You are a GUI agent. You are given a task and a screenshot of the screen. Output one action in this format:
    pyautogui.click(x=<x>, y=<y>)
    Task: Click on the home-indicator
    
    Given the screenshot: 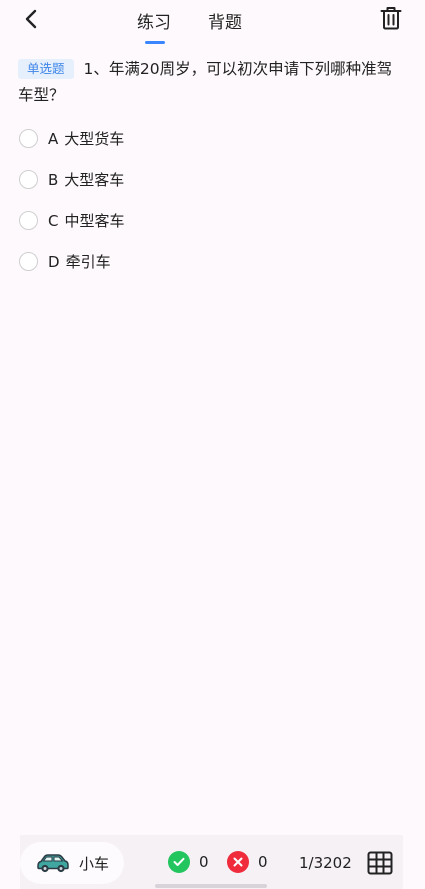 What is the action you would take?
    pyautogui.click(x=211, y=886)
    